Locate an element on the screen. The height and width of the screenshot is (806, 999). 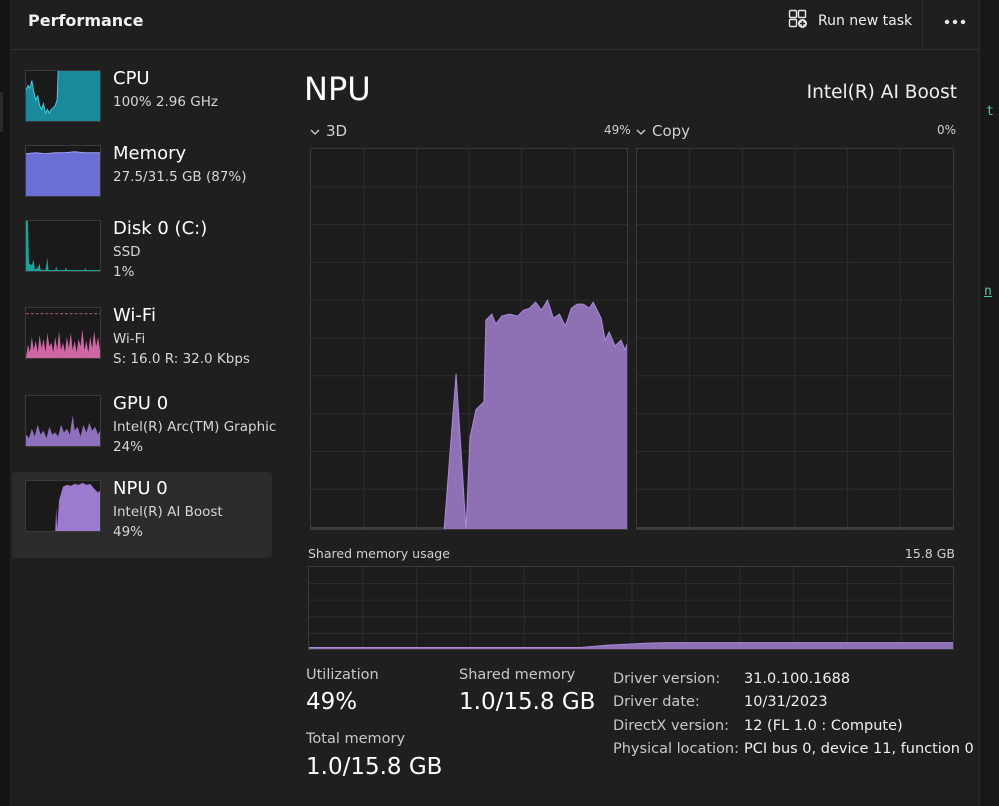
more-options-button is located at coordinates (955, 22).